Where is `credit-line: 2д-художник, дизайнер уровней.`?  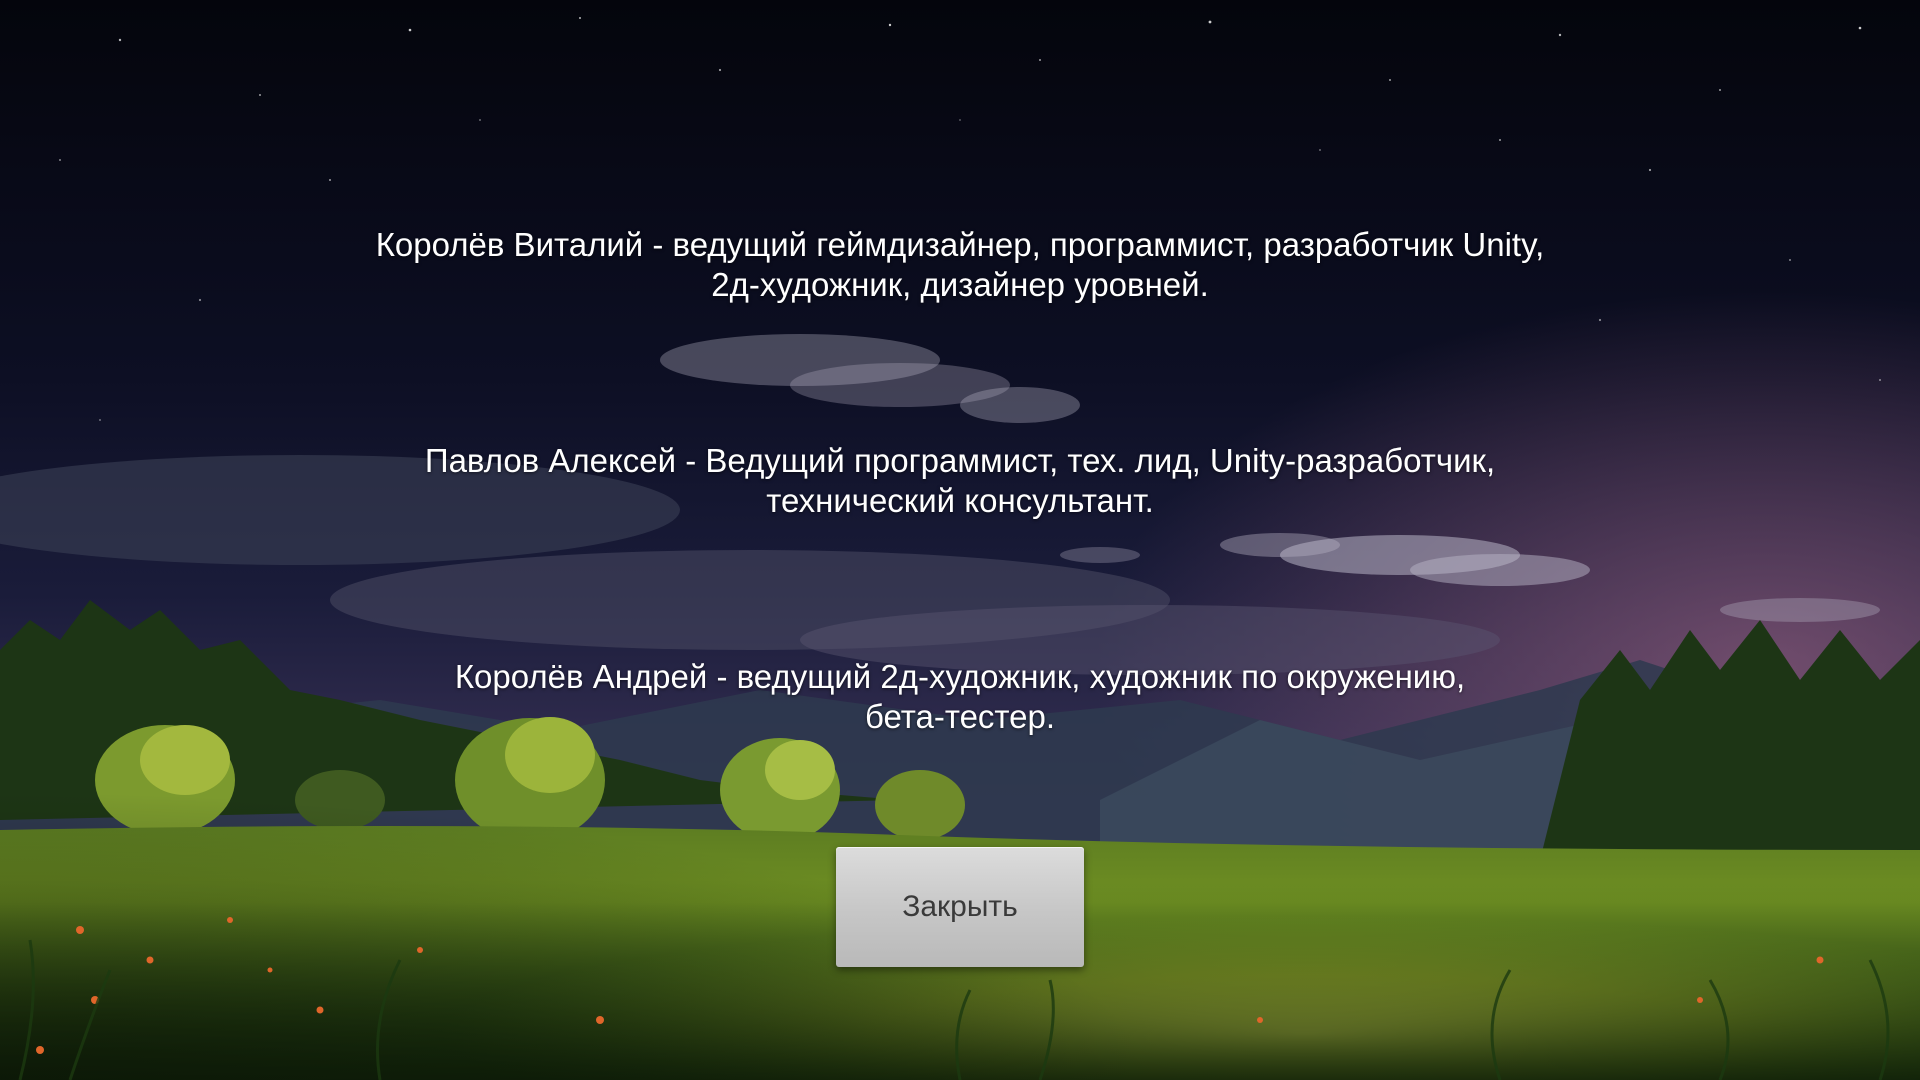 credit-line: 2д-художник, дизайнер уровней. is located at coordinates (960, 284).